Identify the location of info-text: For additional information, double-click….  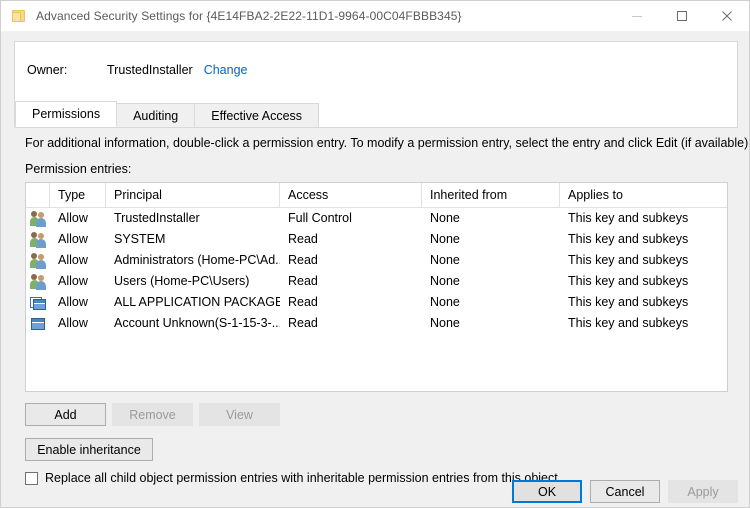
(387, 143).